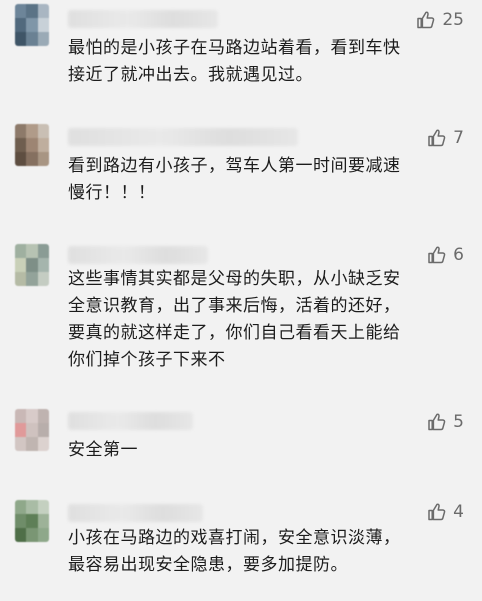 This screenshot has width=482, height=601. I want to click on like-button: 4, so click(445, 512).